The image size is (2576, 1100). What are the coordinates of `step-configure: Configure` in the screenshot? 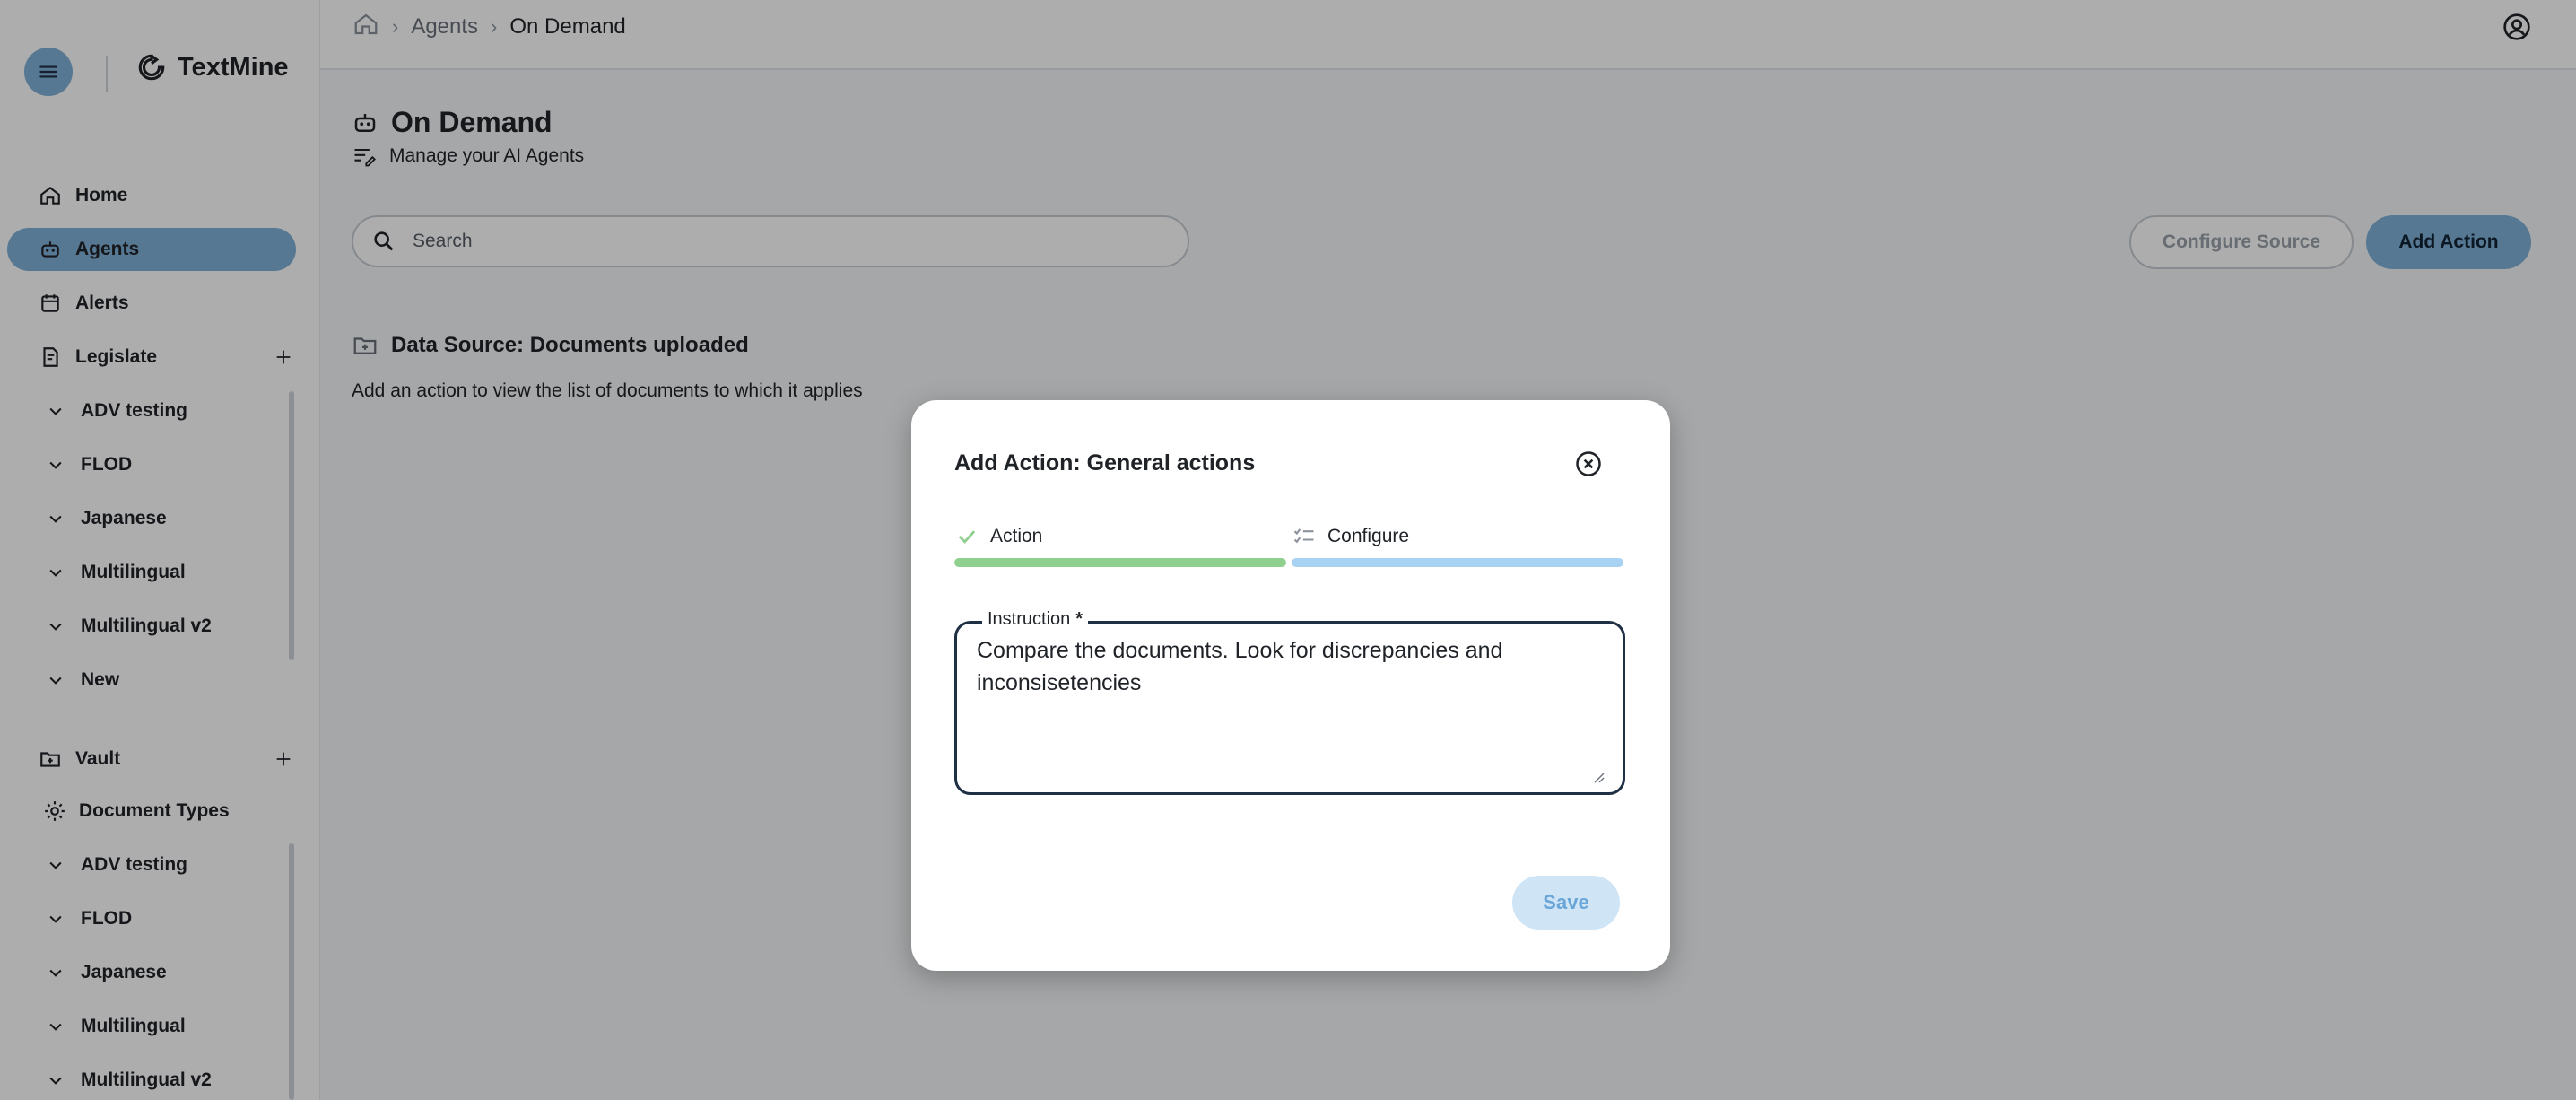 It's located at (1350, 536).